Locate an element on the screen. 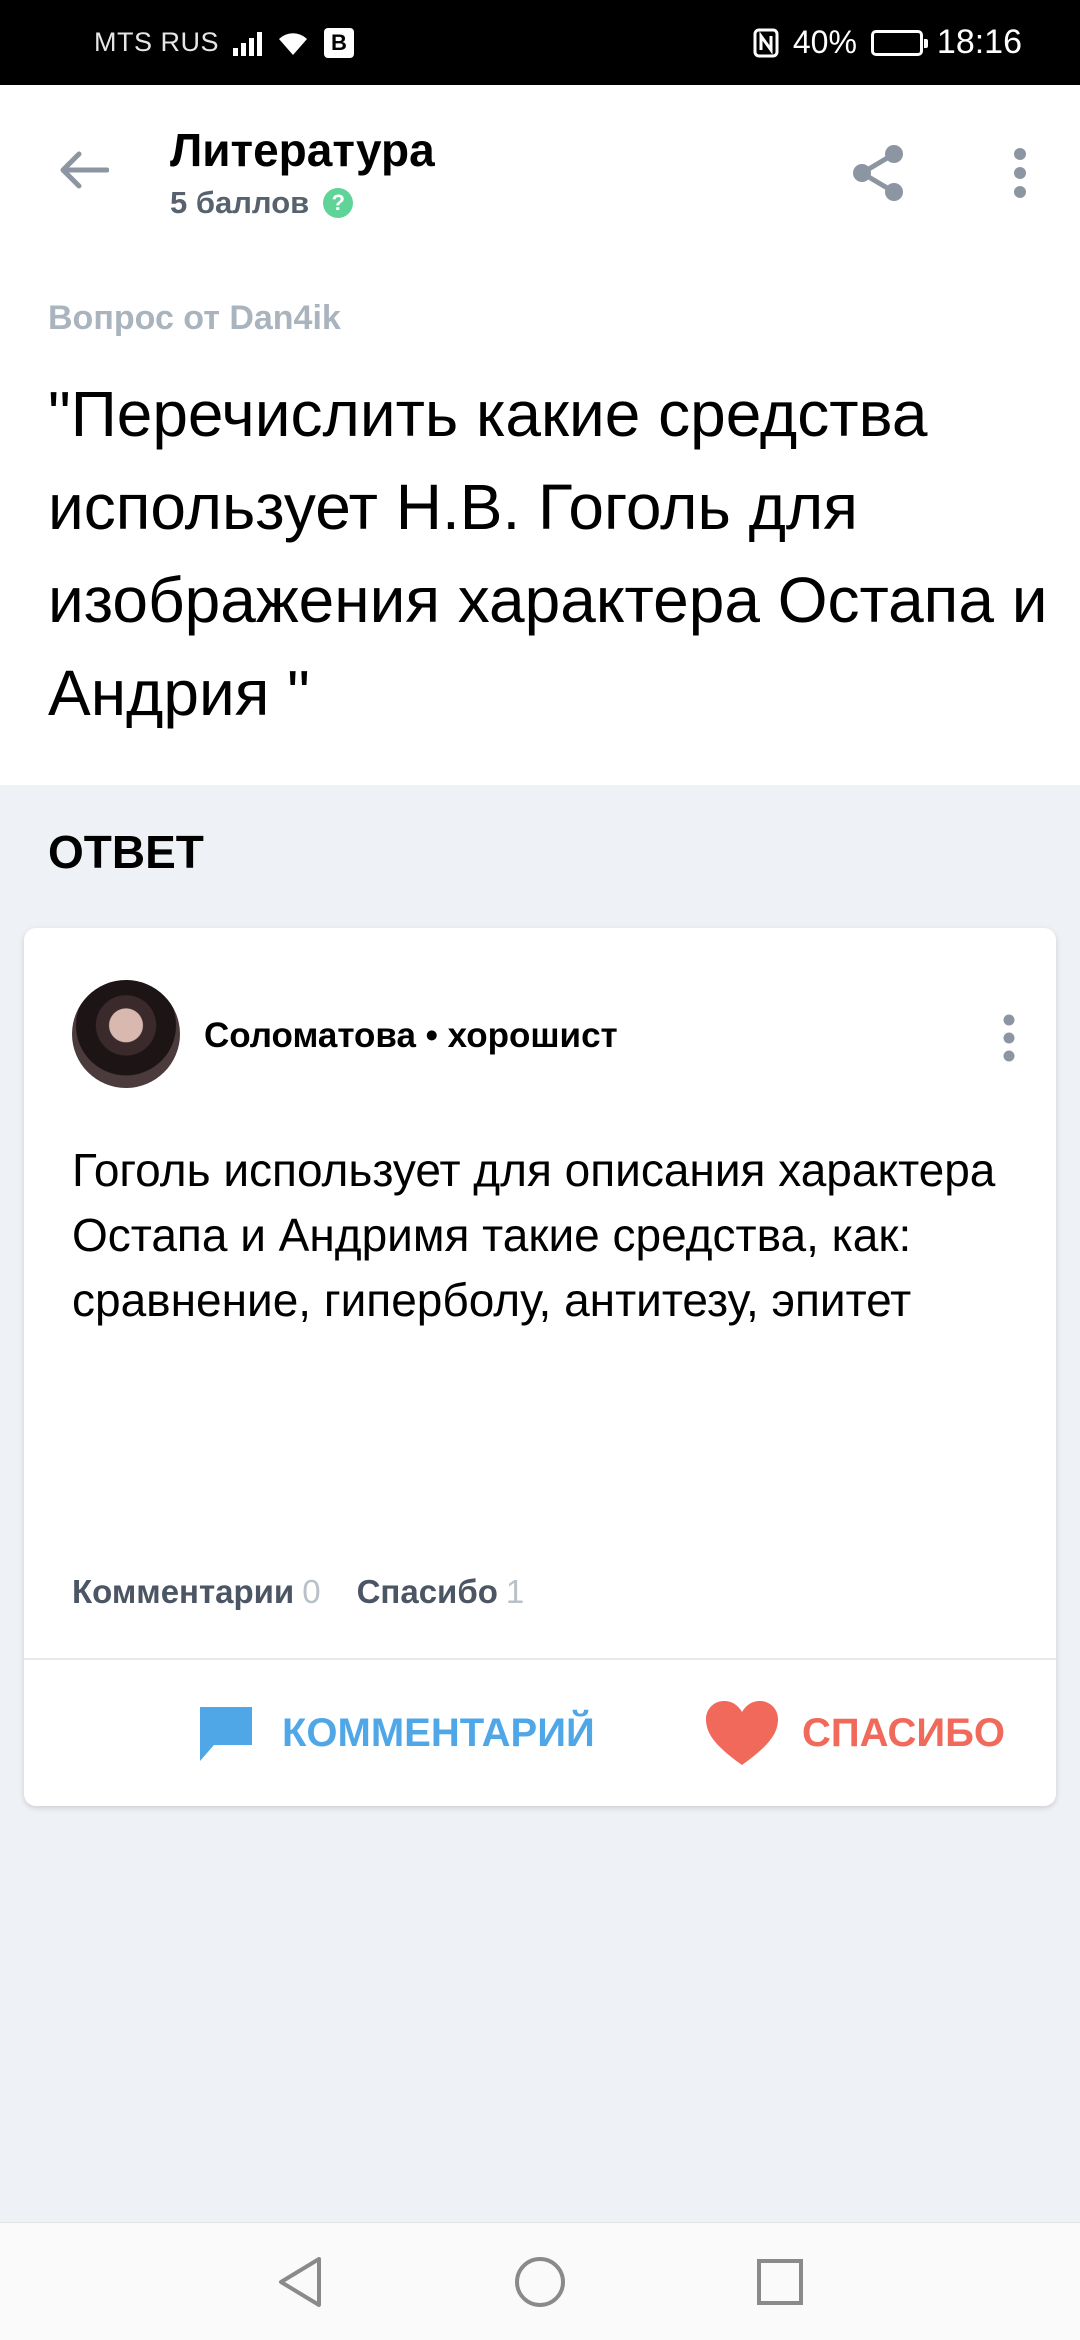 This screenshot has height=2340, width=1080. more-options-button is located at coordinates (1020, 173).